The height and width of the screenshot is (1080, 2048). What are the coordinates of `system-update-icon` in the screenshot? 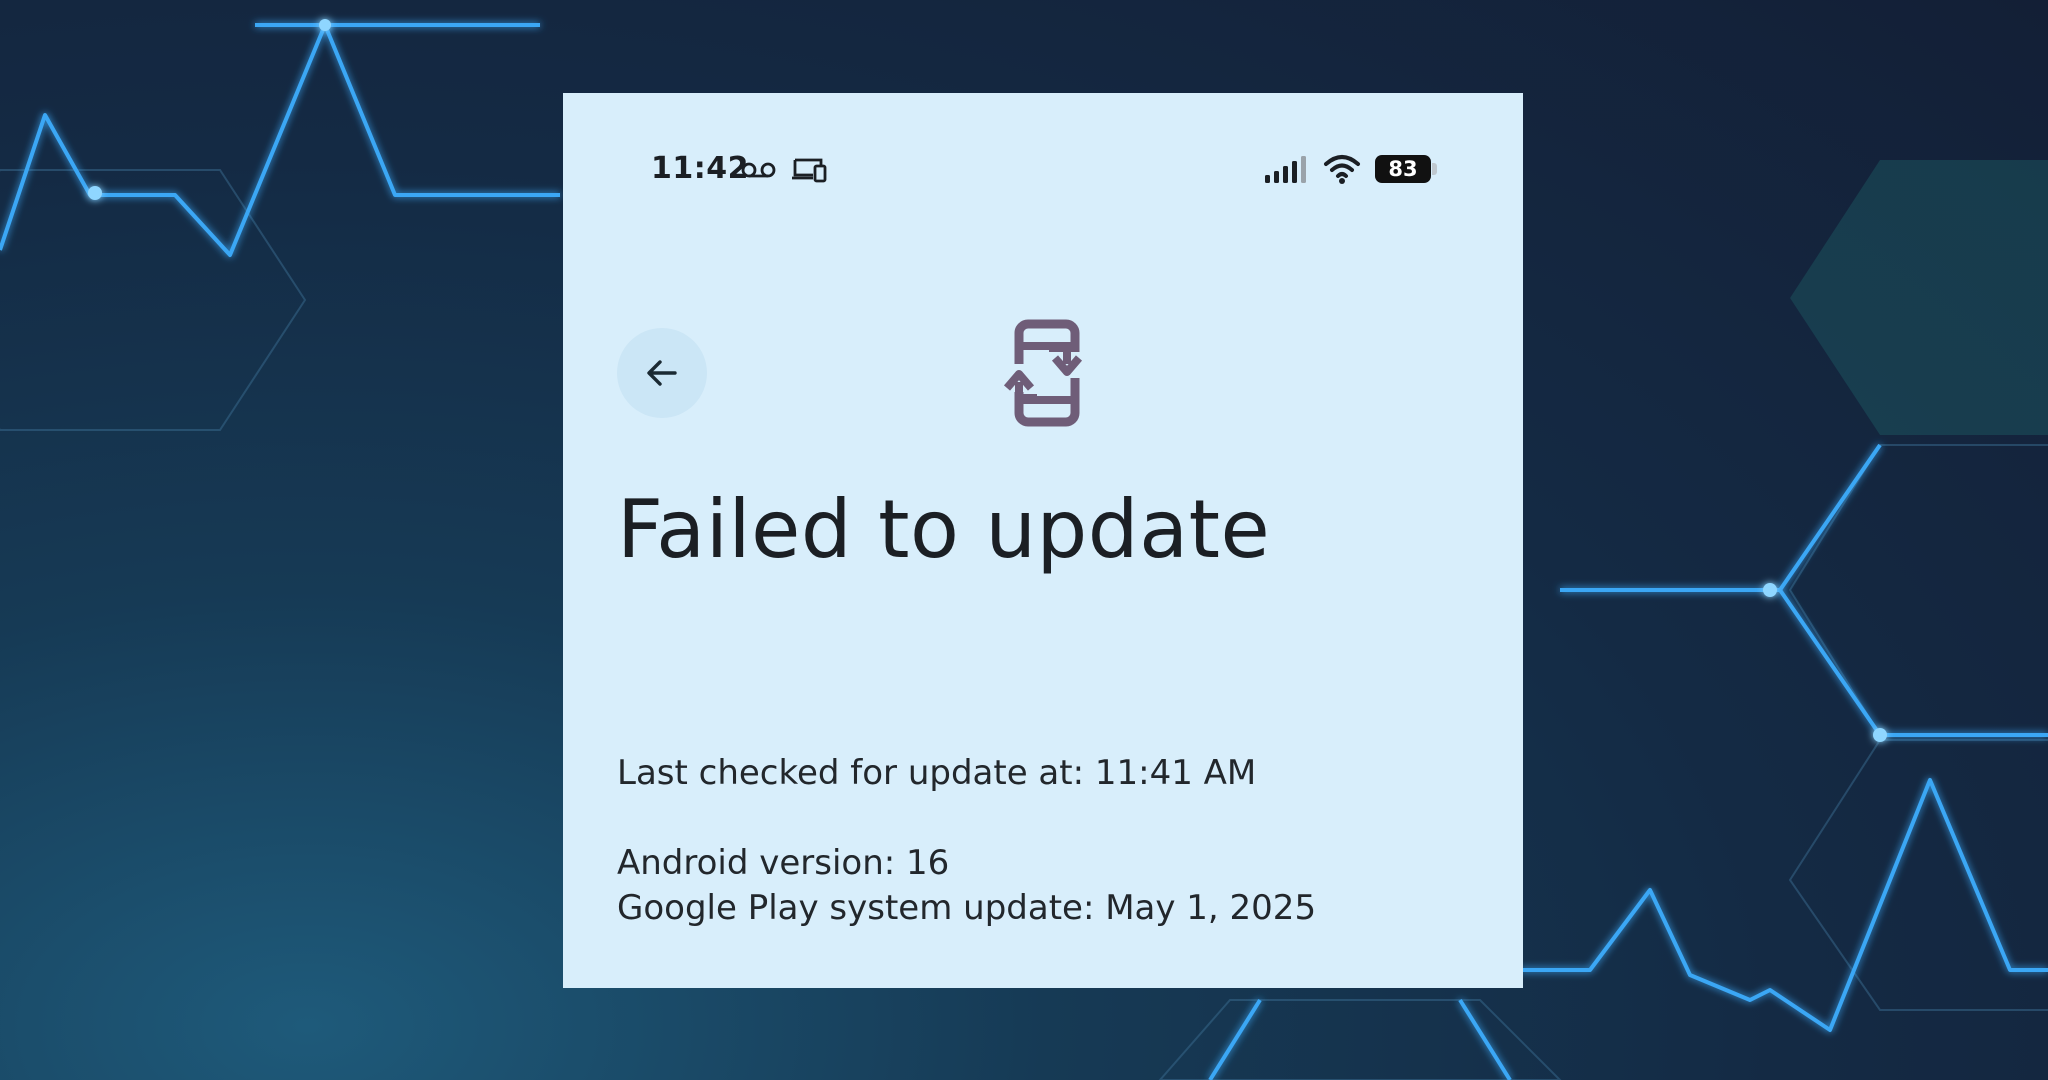 It's located at (1042, 373).